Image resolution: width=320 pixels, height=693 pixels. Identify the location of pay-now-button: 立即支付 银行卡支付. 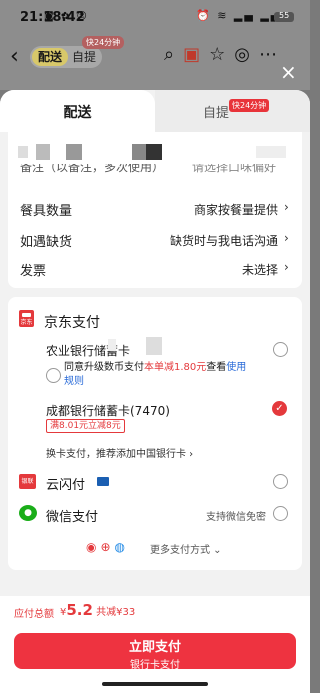
(155, 652).